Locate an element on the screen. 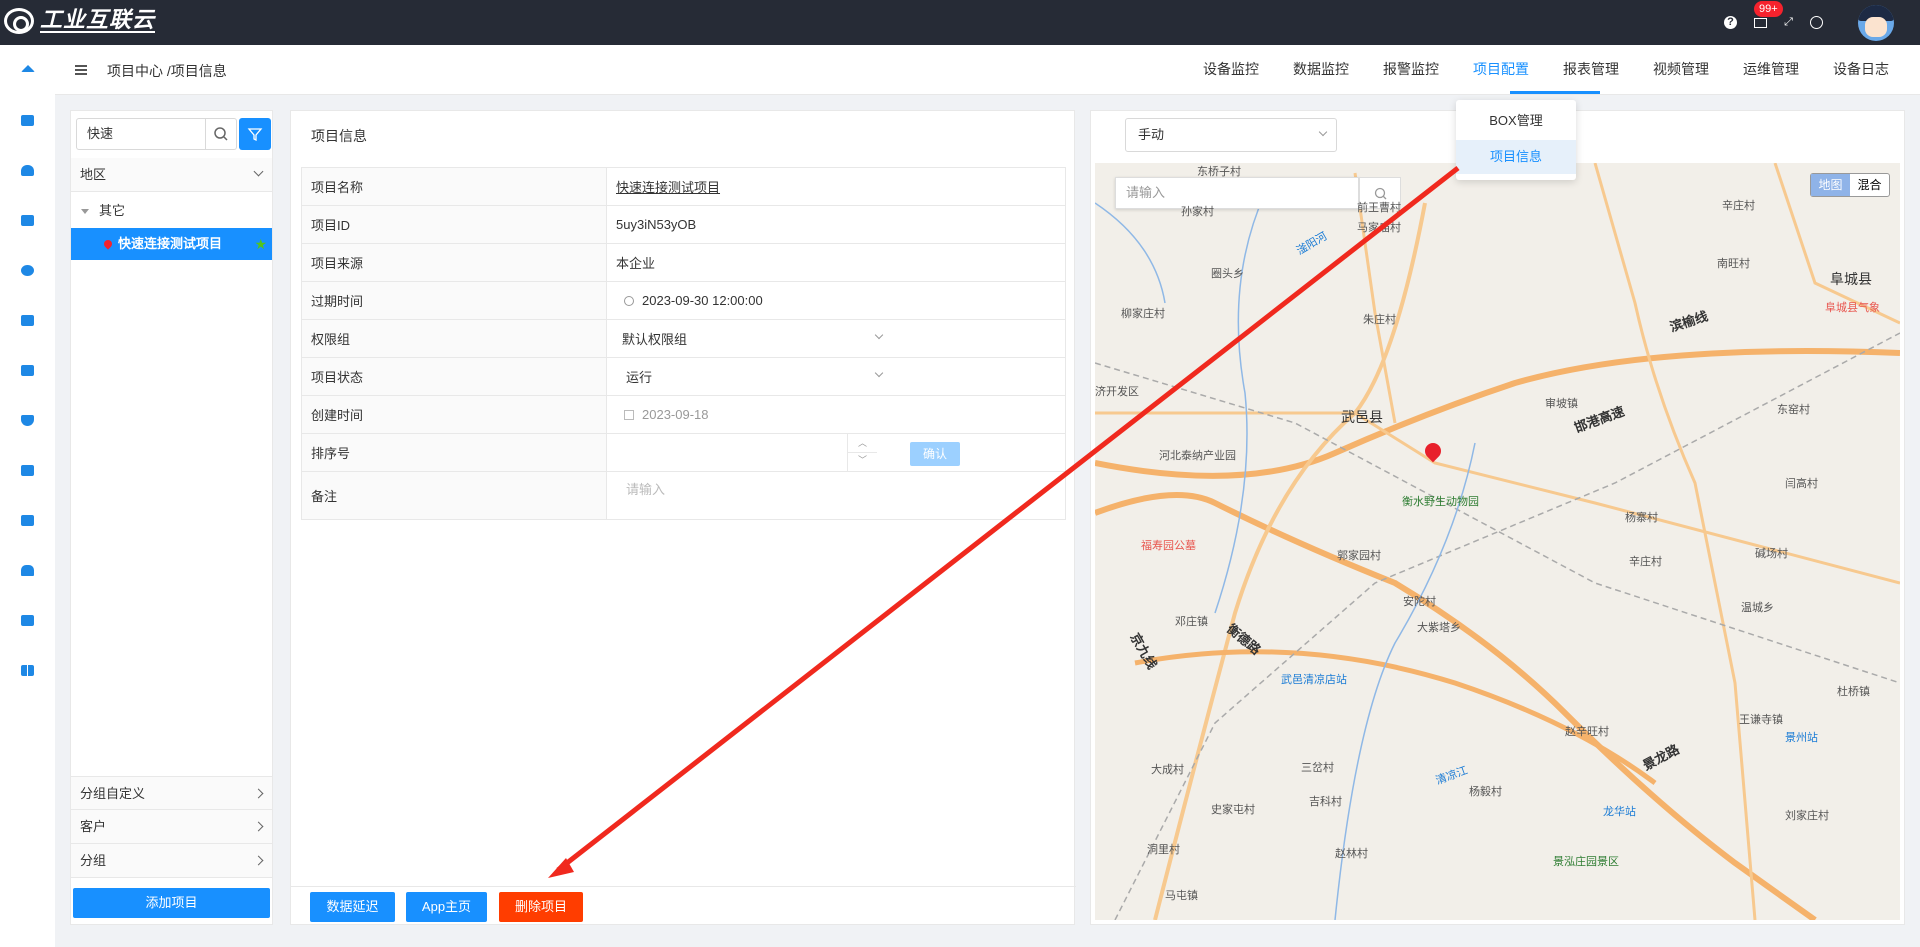 The width and height of the screenshot is (1920, 947). table-row: 项目名称 快速连接测试项目 is located at coordinates (683, 186).